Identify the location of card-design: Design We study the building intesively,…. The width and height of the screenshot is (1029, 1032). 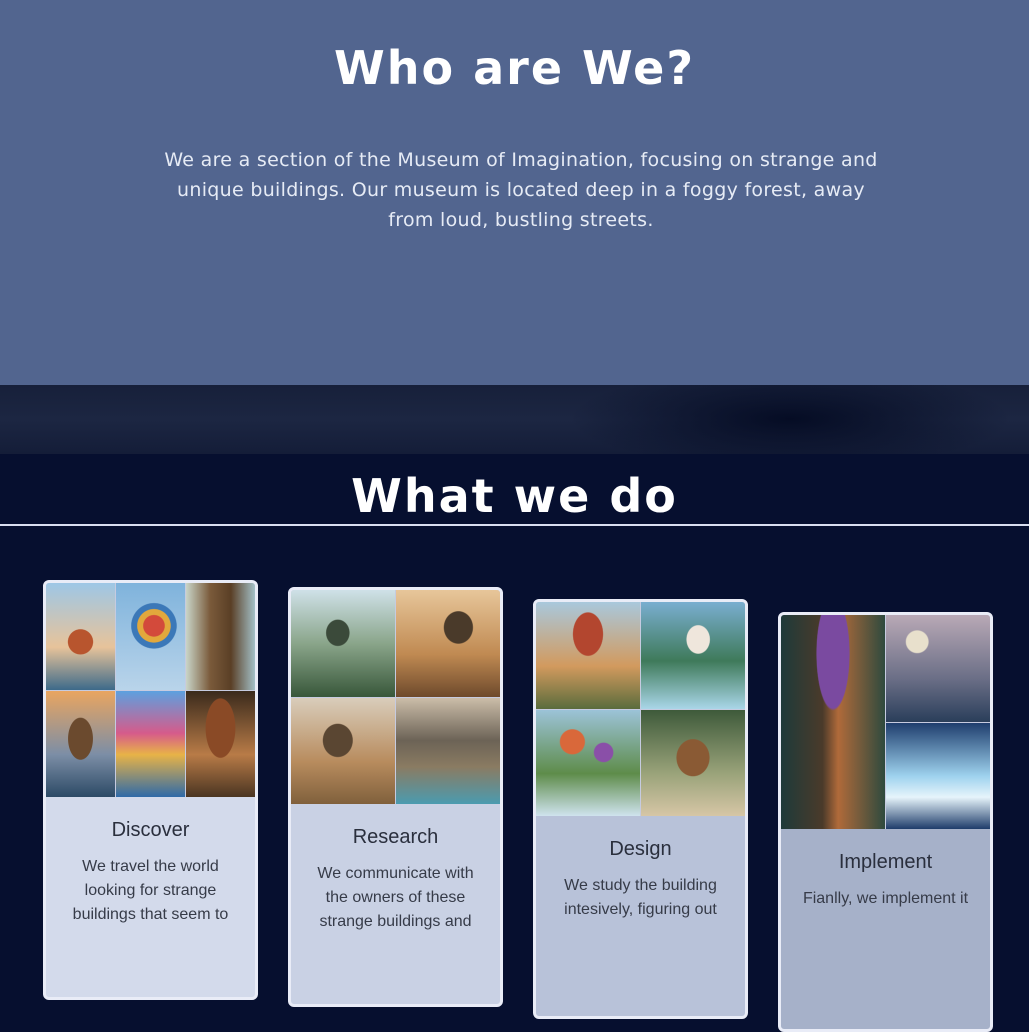
(640, 809).